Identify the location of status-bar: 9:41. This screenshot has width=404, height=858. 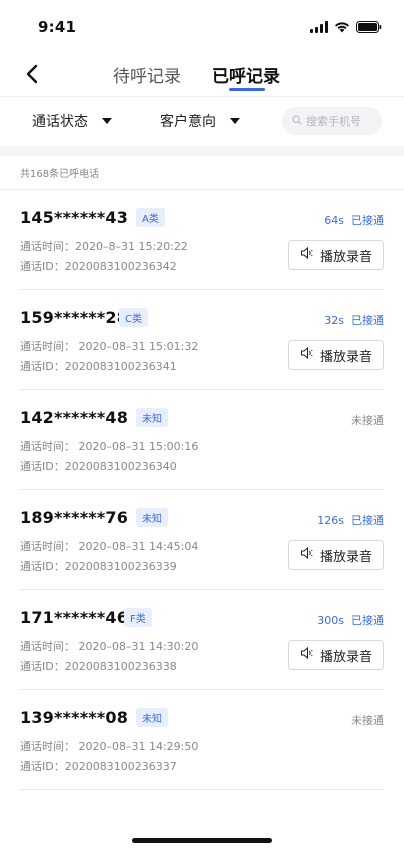
(202, 27).